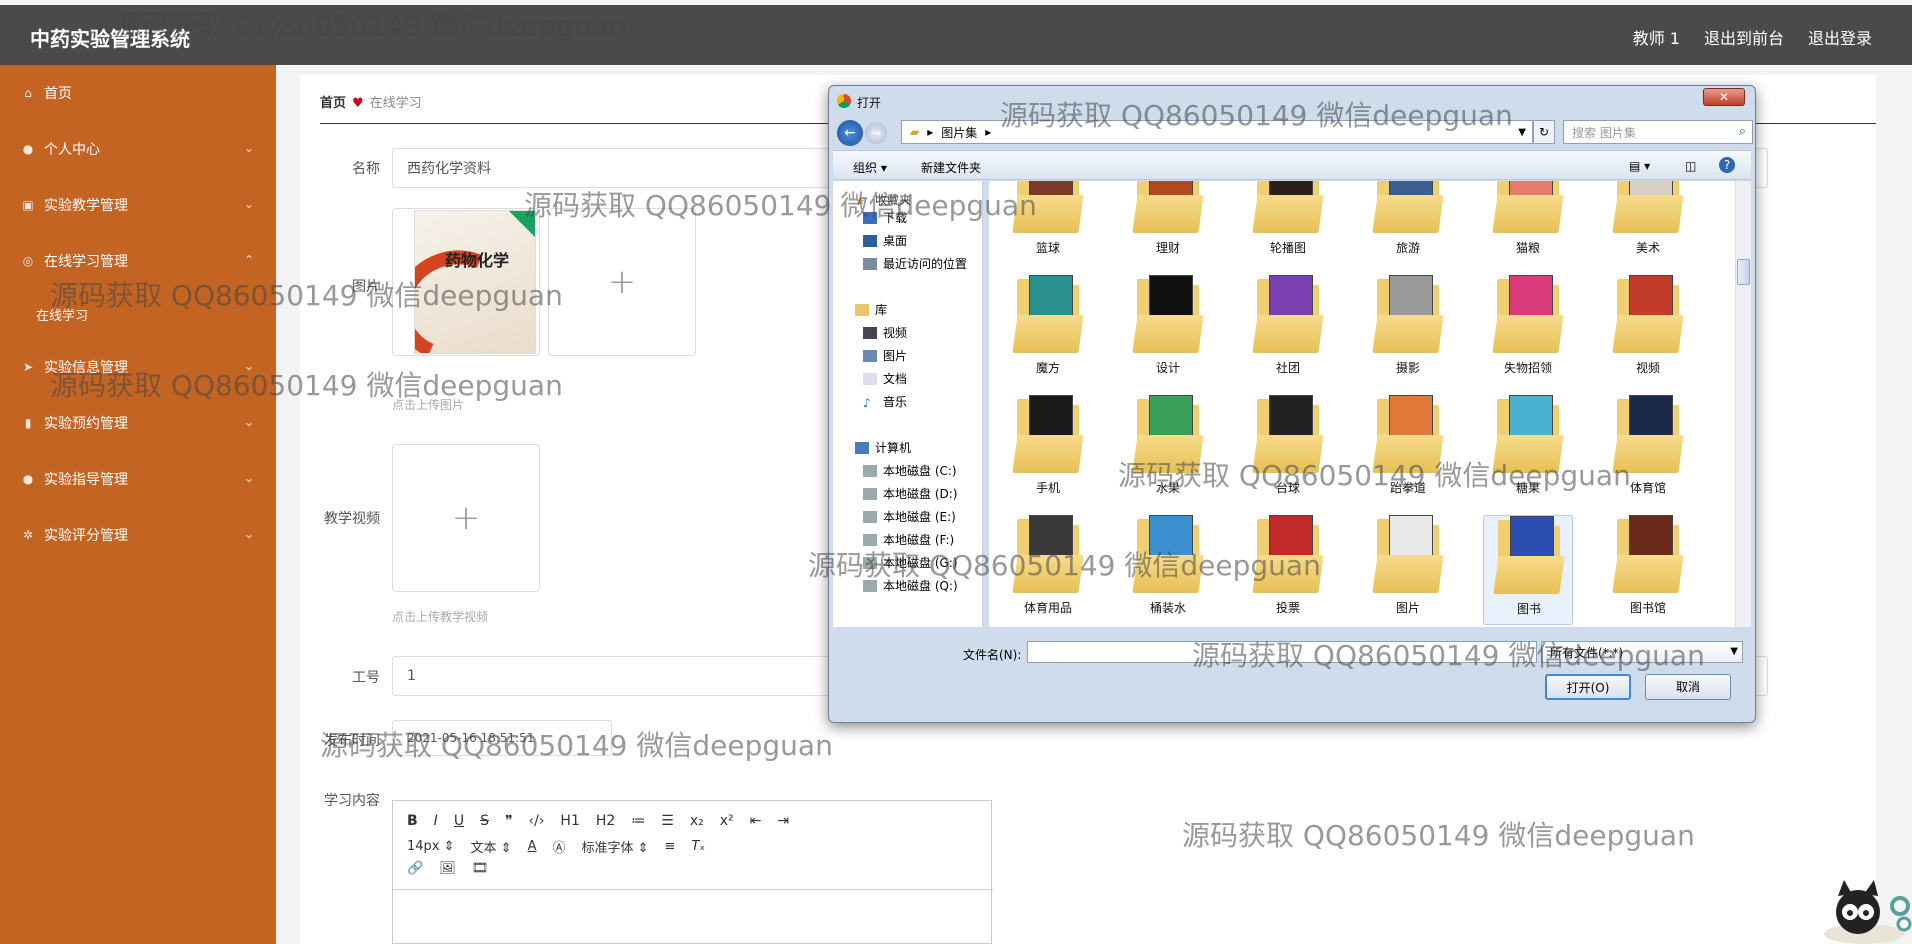  I want to click on folder-item: 设计, so click(1168, 330).